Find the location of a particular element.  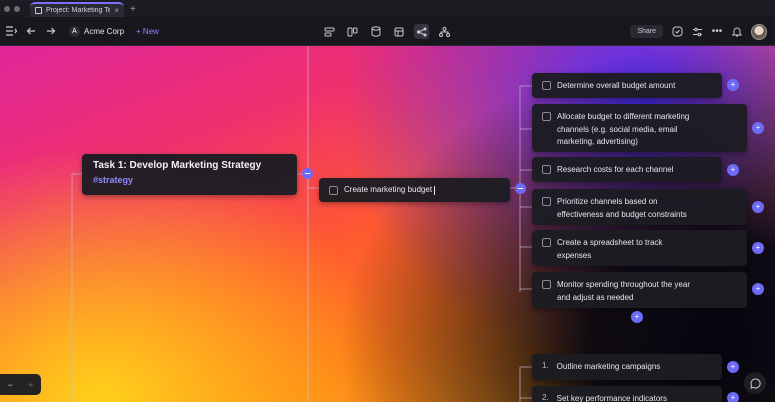

subtask-checkbox is located at coordinates (333, 190).